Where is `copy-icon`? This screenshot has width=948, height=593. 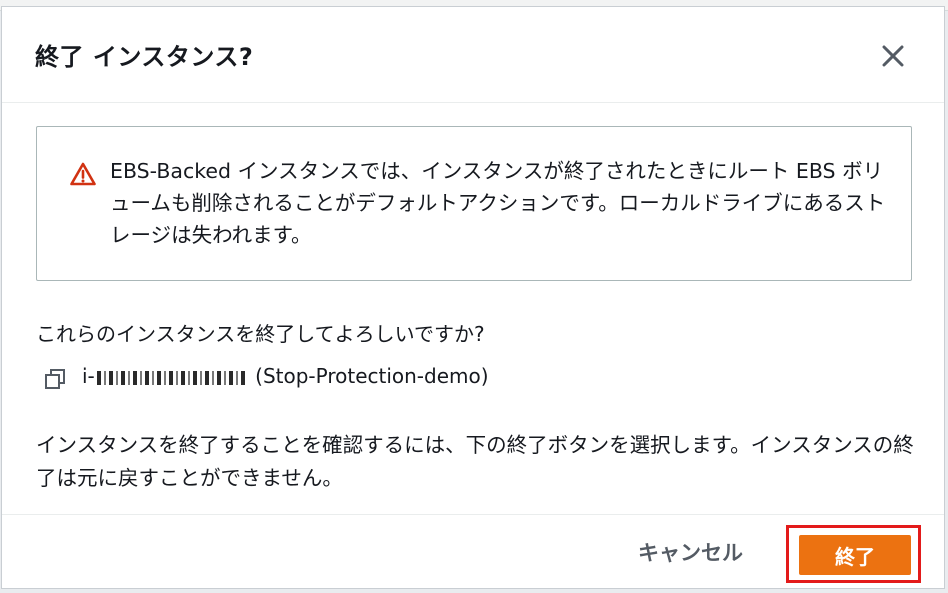
copy-icon is located at coordinates (55, 379).